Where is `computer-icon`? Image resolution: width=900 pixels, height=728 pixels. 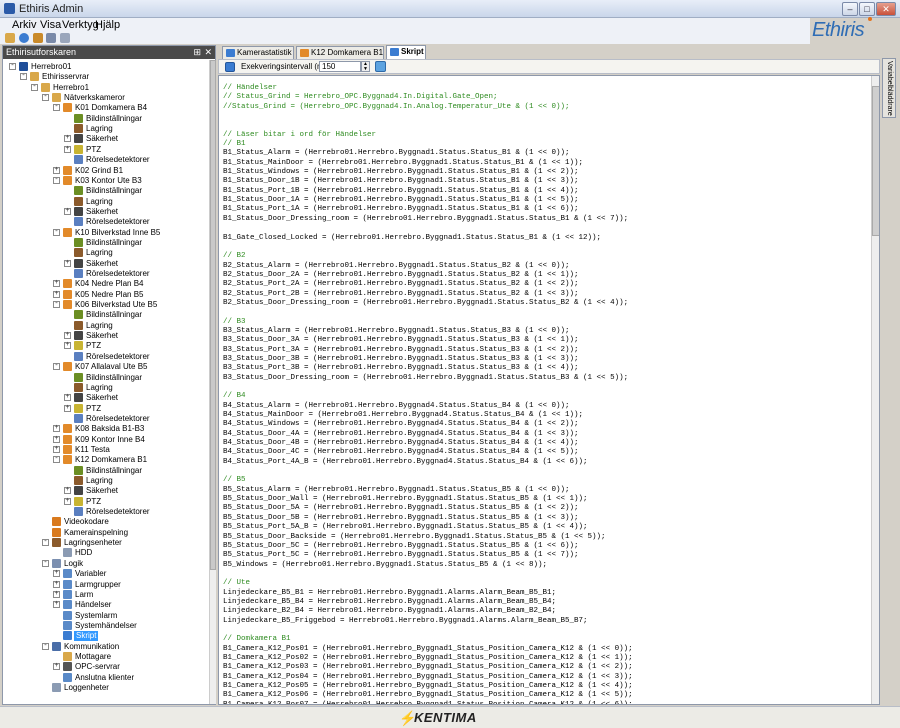 computer-icon is located at coordinates (45, 87).